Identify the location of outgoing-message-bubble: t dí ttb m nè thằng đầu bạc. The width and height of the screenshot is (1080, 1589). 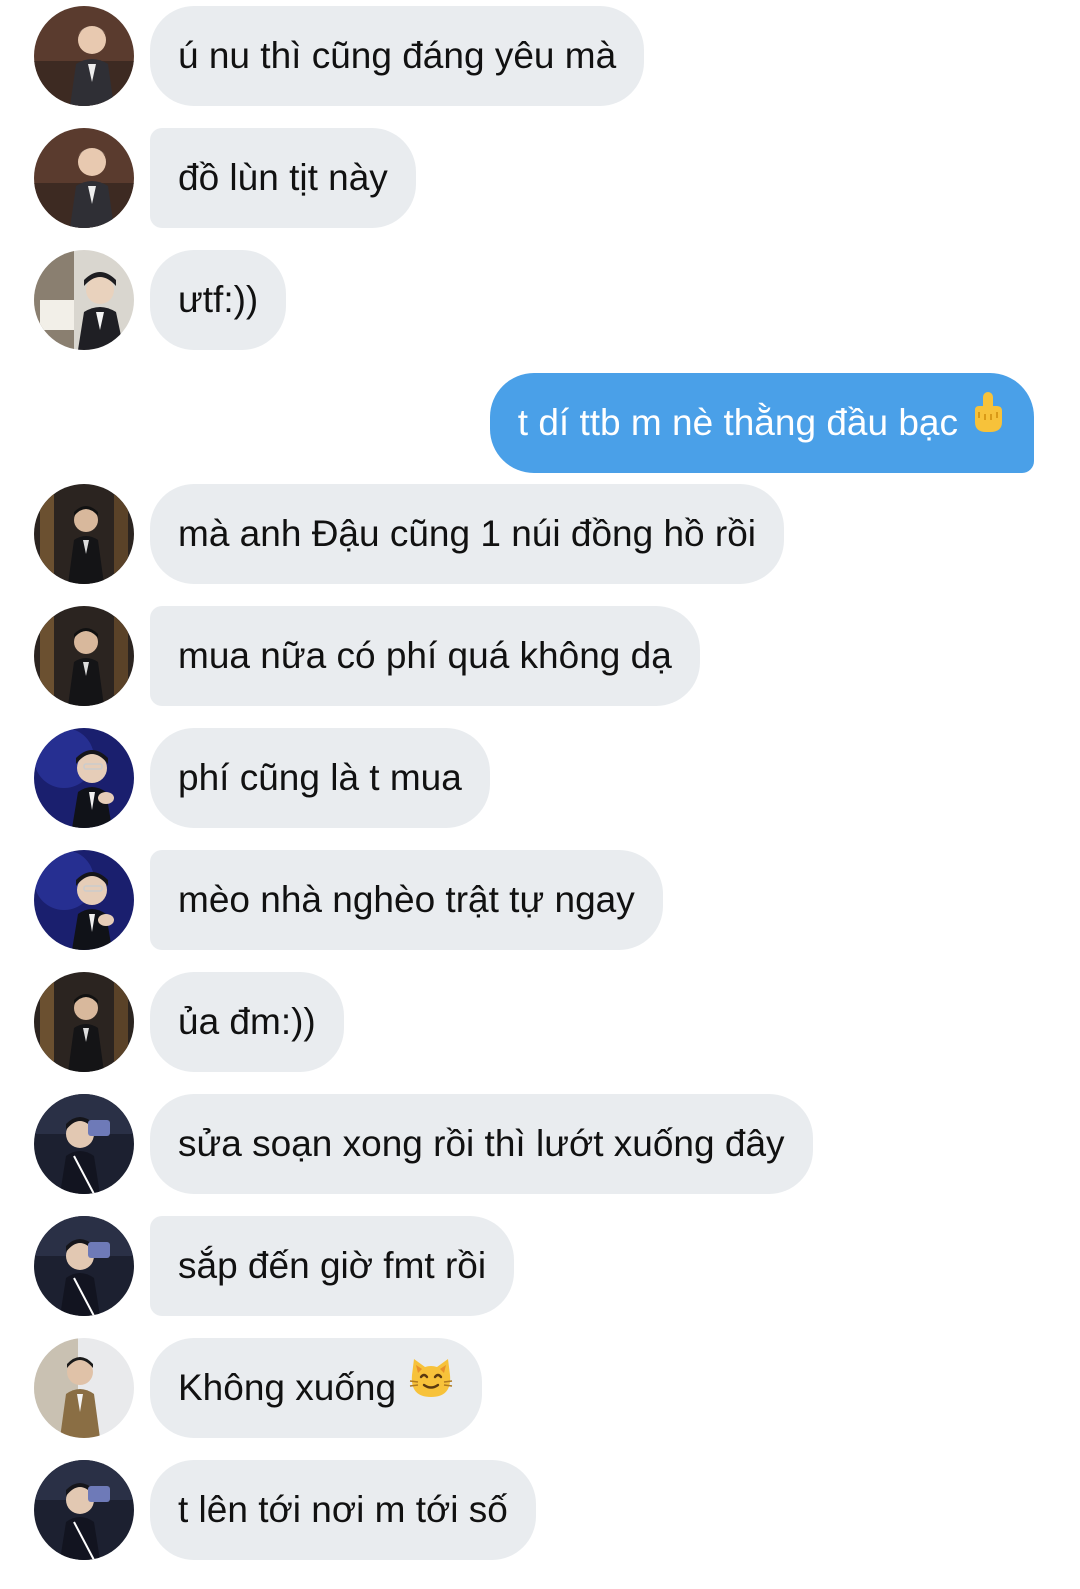
(761, 422).